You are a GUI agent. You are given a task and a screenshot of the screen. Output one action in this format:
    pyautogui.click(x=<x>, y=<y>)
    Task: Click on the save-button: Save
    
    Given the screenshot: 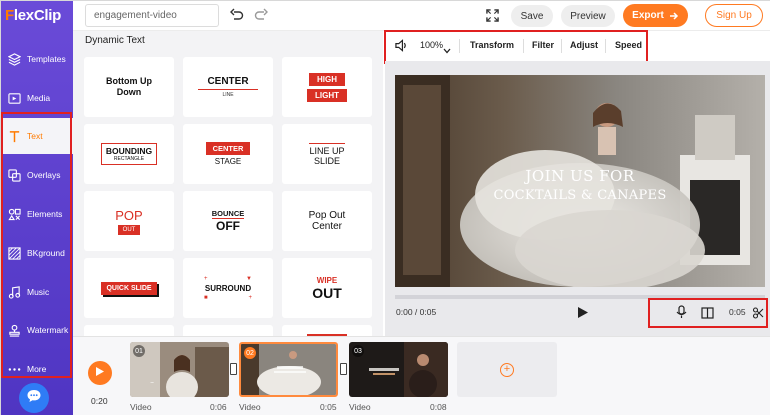 What is the action you would take?
    pyautogui.click(x=532, y=16)
    